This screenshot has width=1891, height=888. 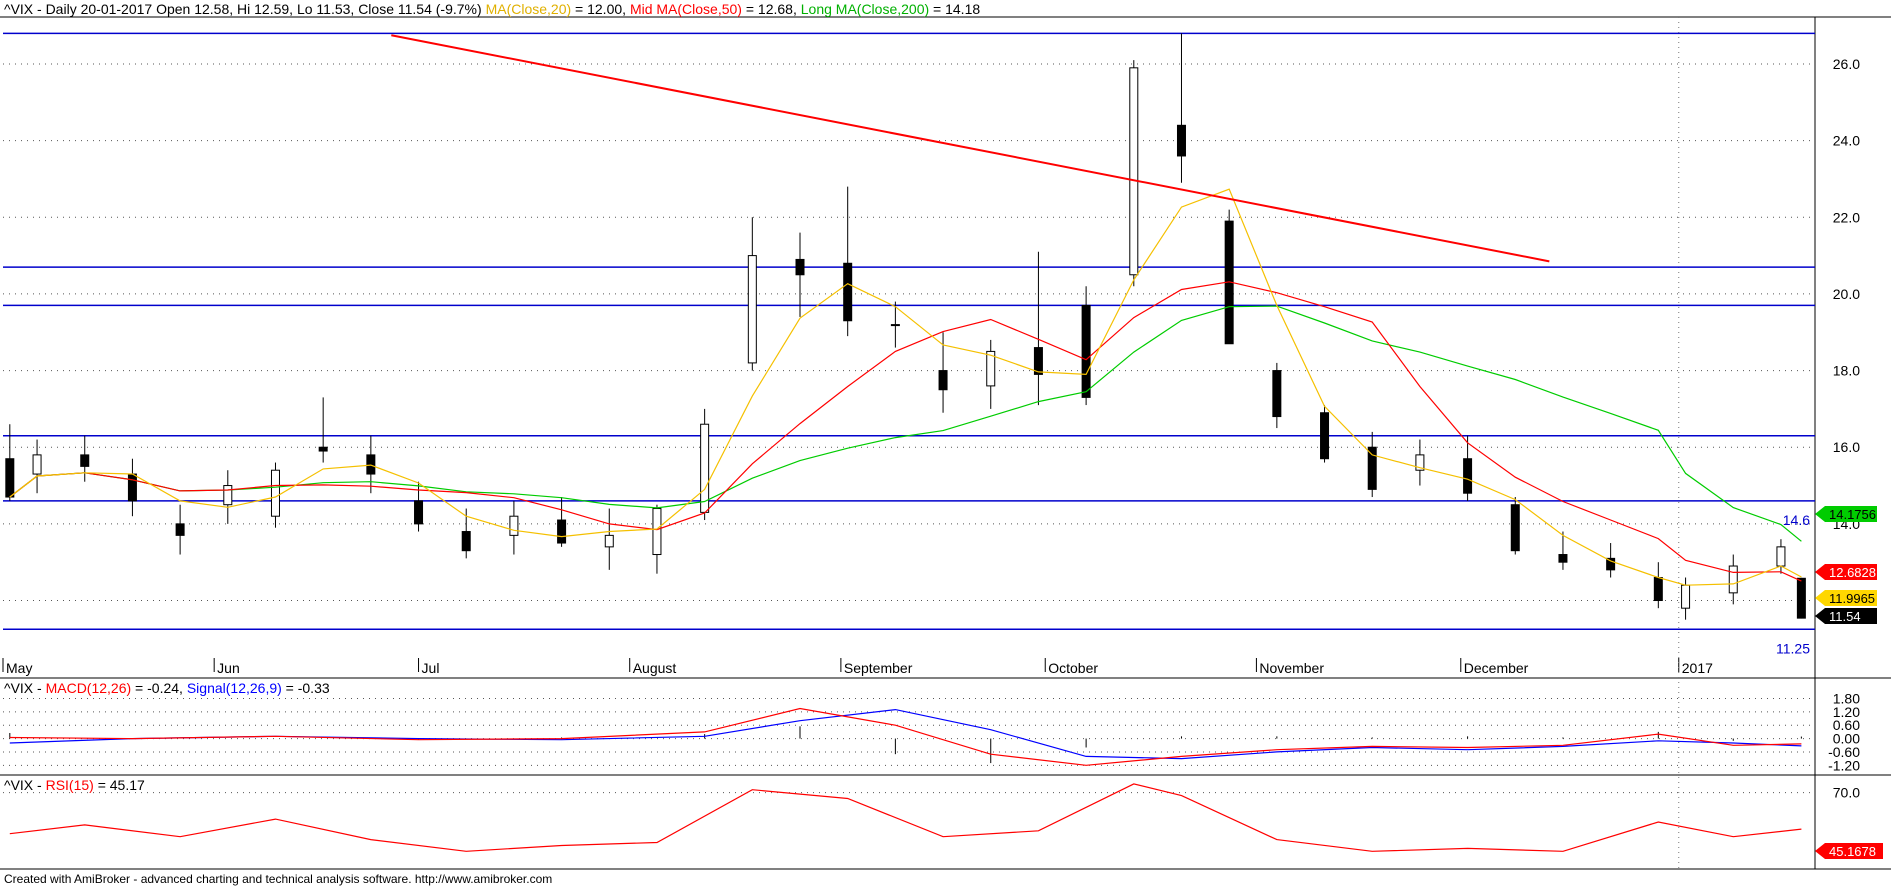 What do you see at coordinates (1496, 668) in the screenshot?
I see `x-tick-label: December` at bounding box center [1496, 668].